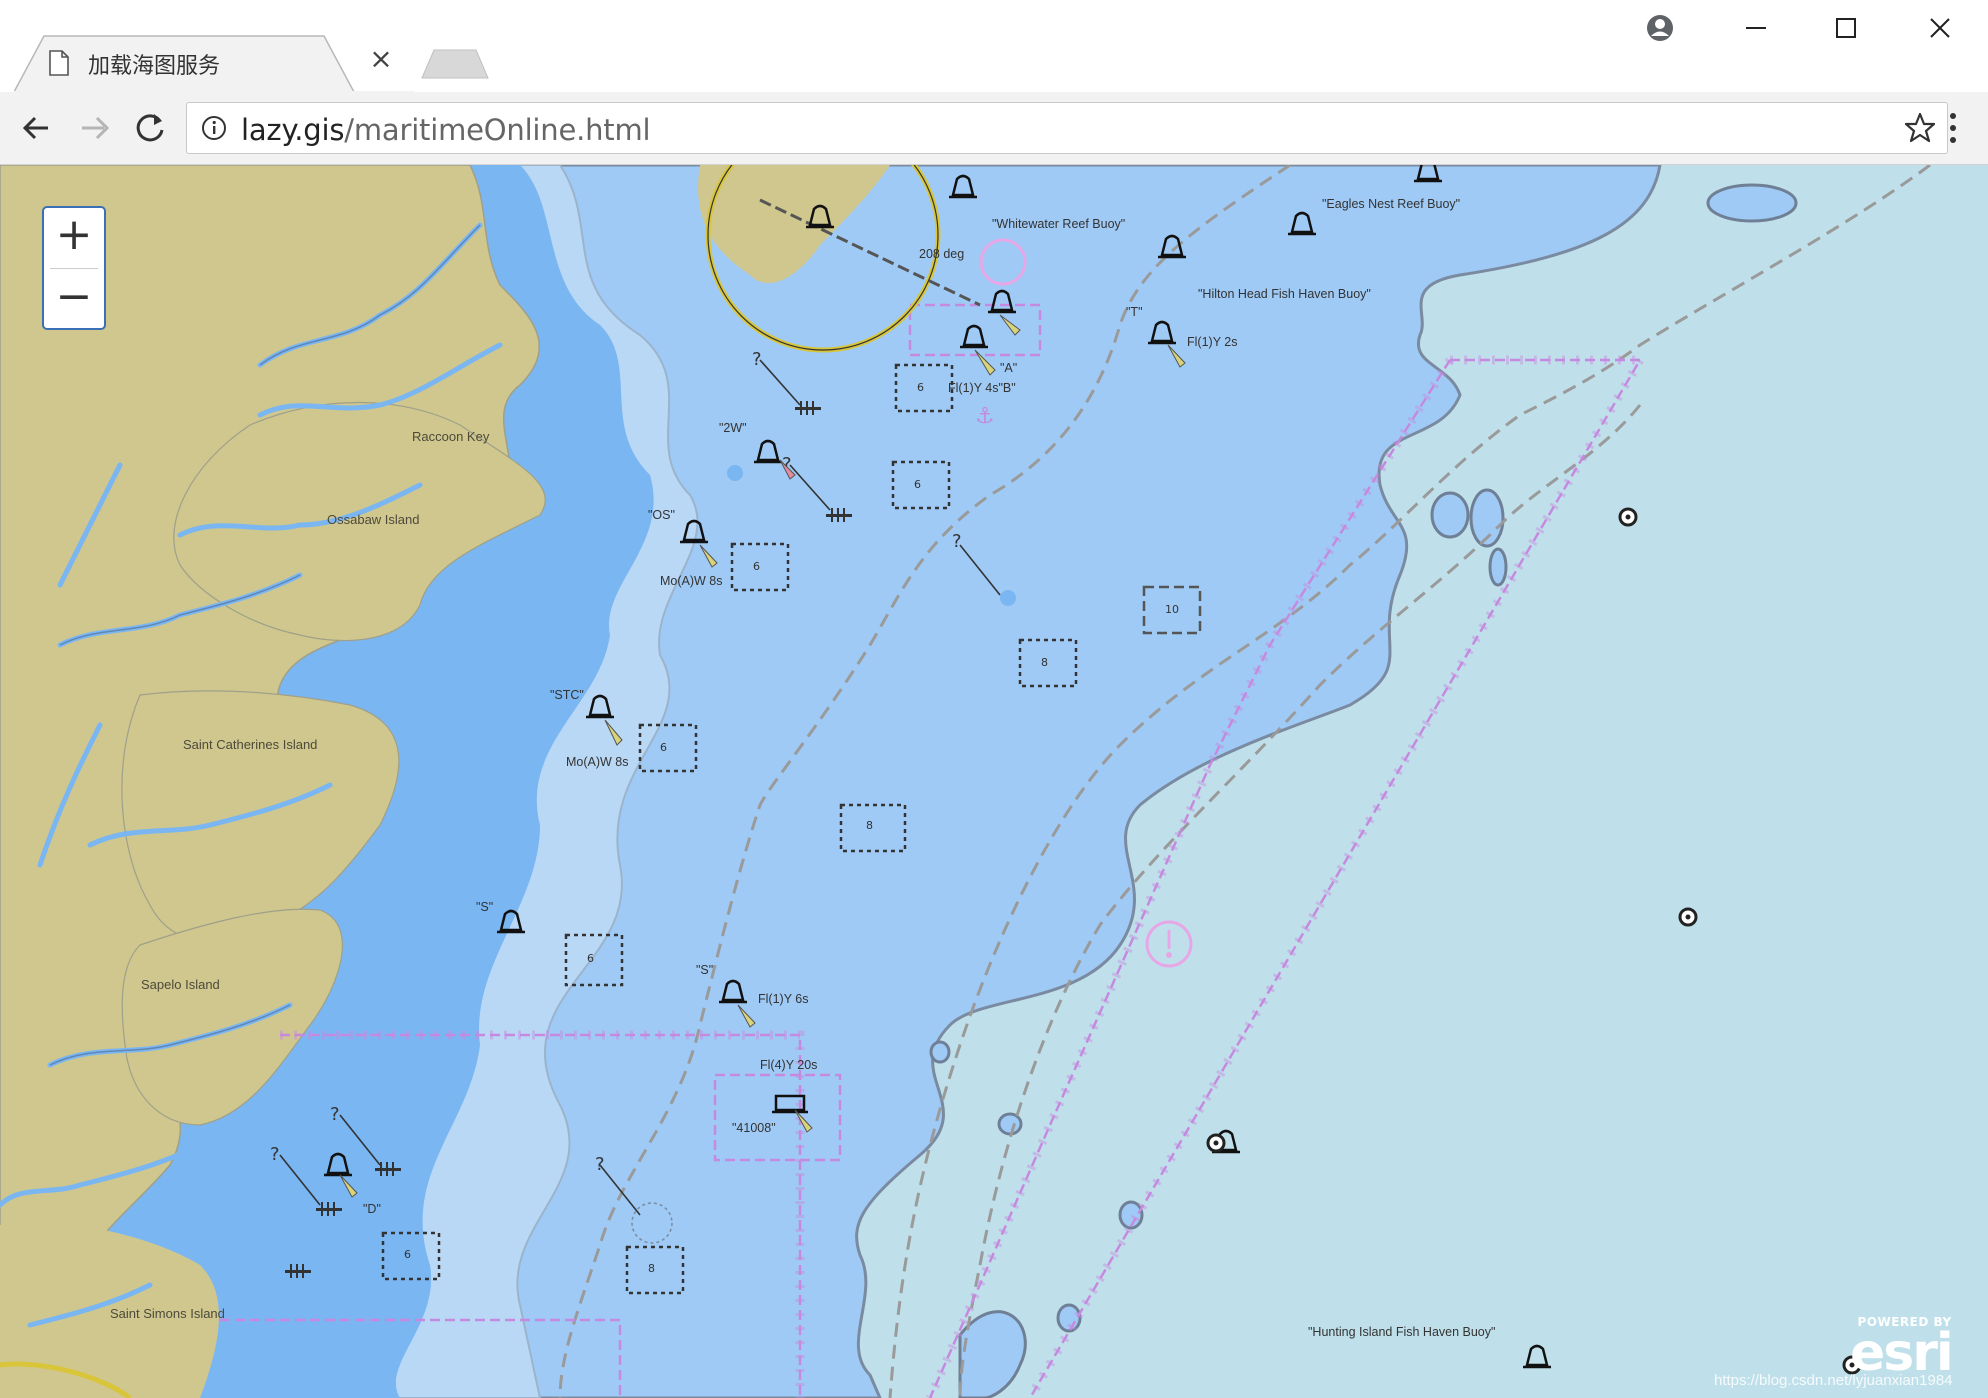  I want to click on watermark-text: https://blog.csdn.net/lyjuanxian1984, so click(1833, 1380).